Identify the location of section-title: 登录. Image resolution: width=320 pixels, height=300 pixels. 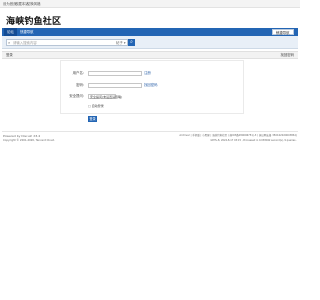
(9, 55).